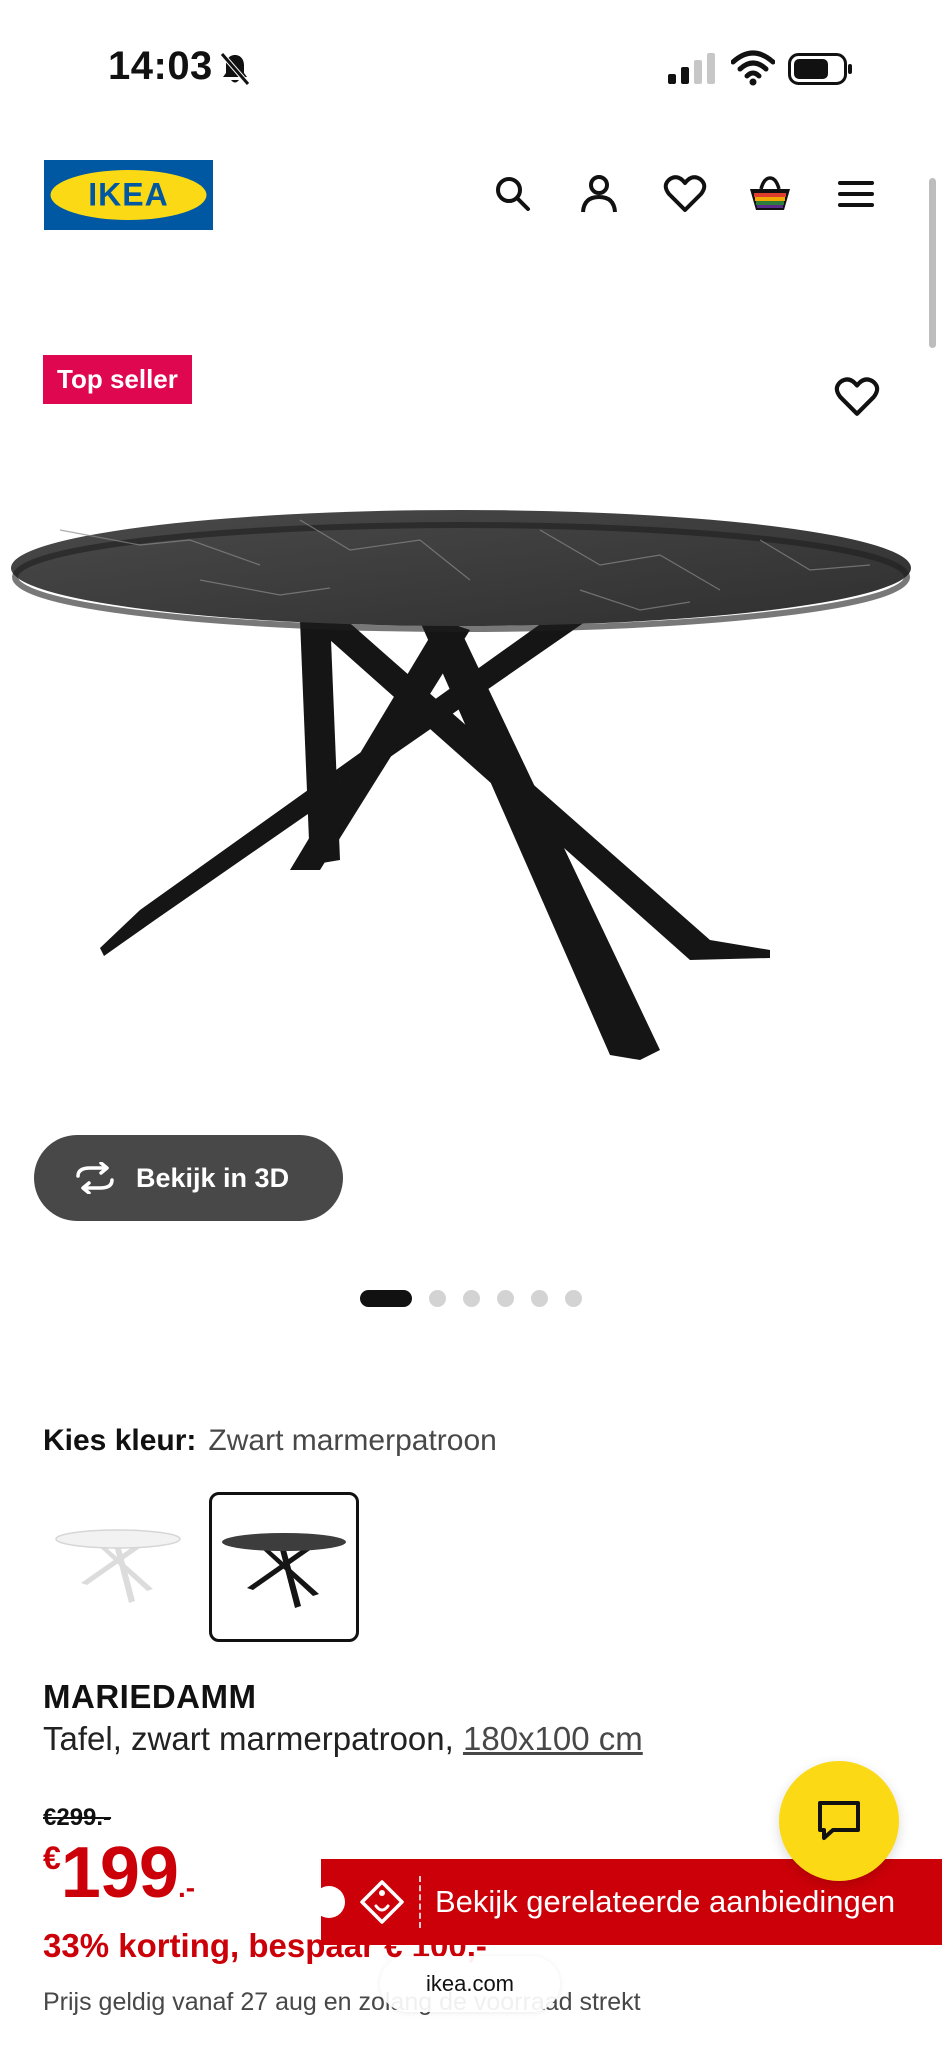  What do you see at coordinates (95, 1178) in the screenshot?
I see `rotate-3d-icon` at bounding box center [95, 1178].